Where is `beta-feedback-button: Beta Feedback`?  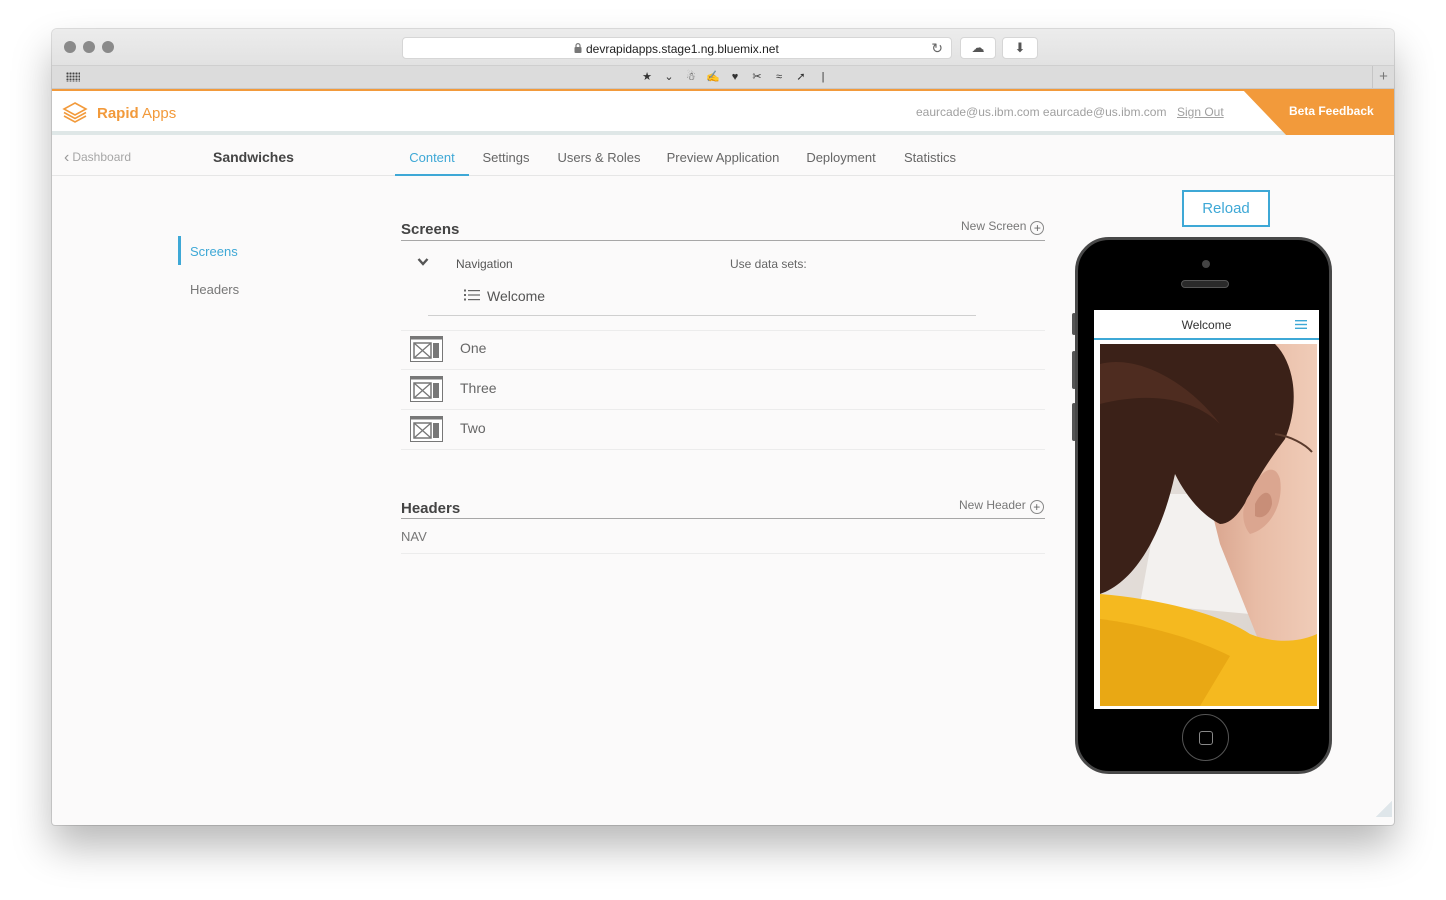
beta-feedback-button: Beta Feedback is located at coordinates (1318, 112).